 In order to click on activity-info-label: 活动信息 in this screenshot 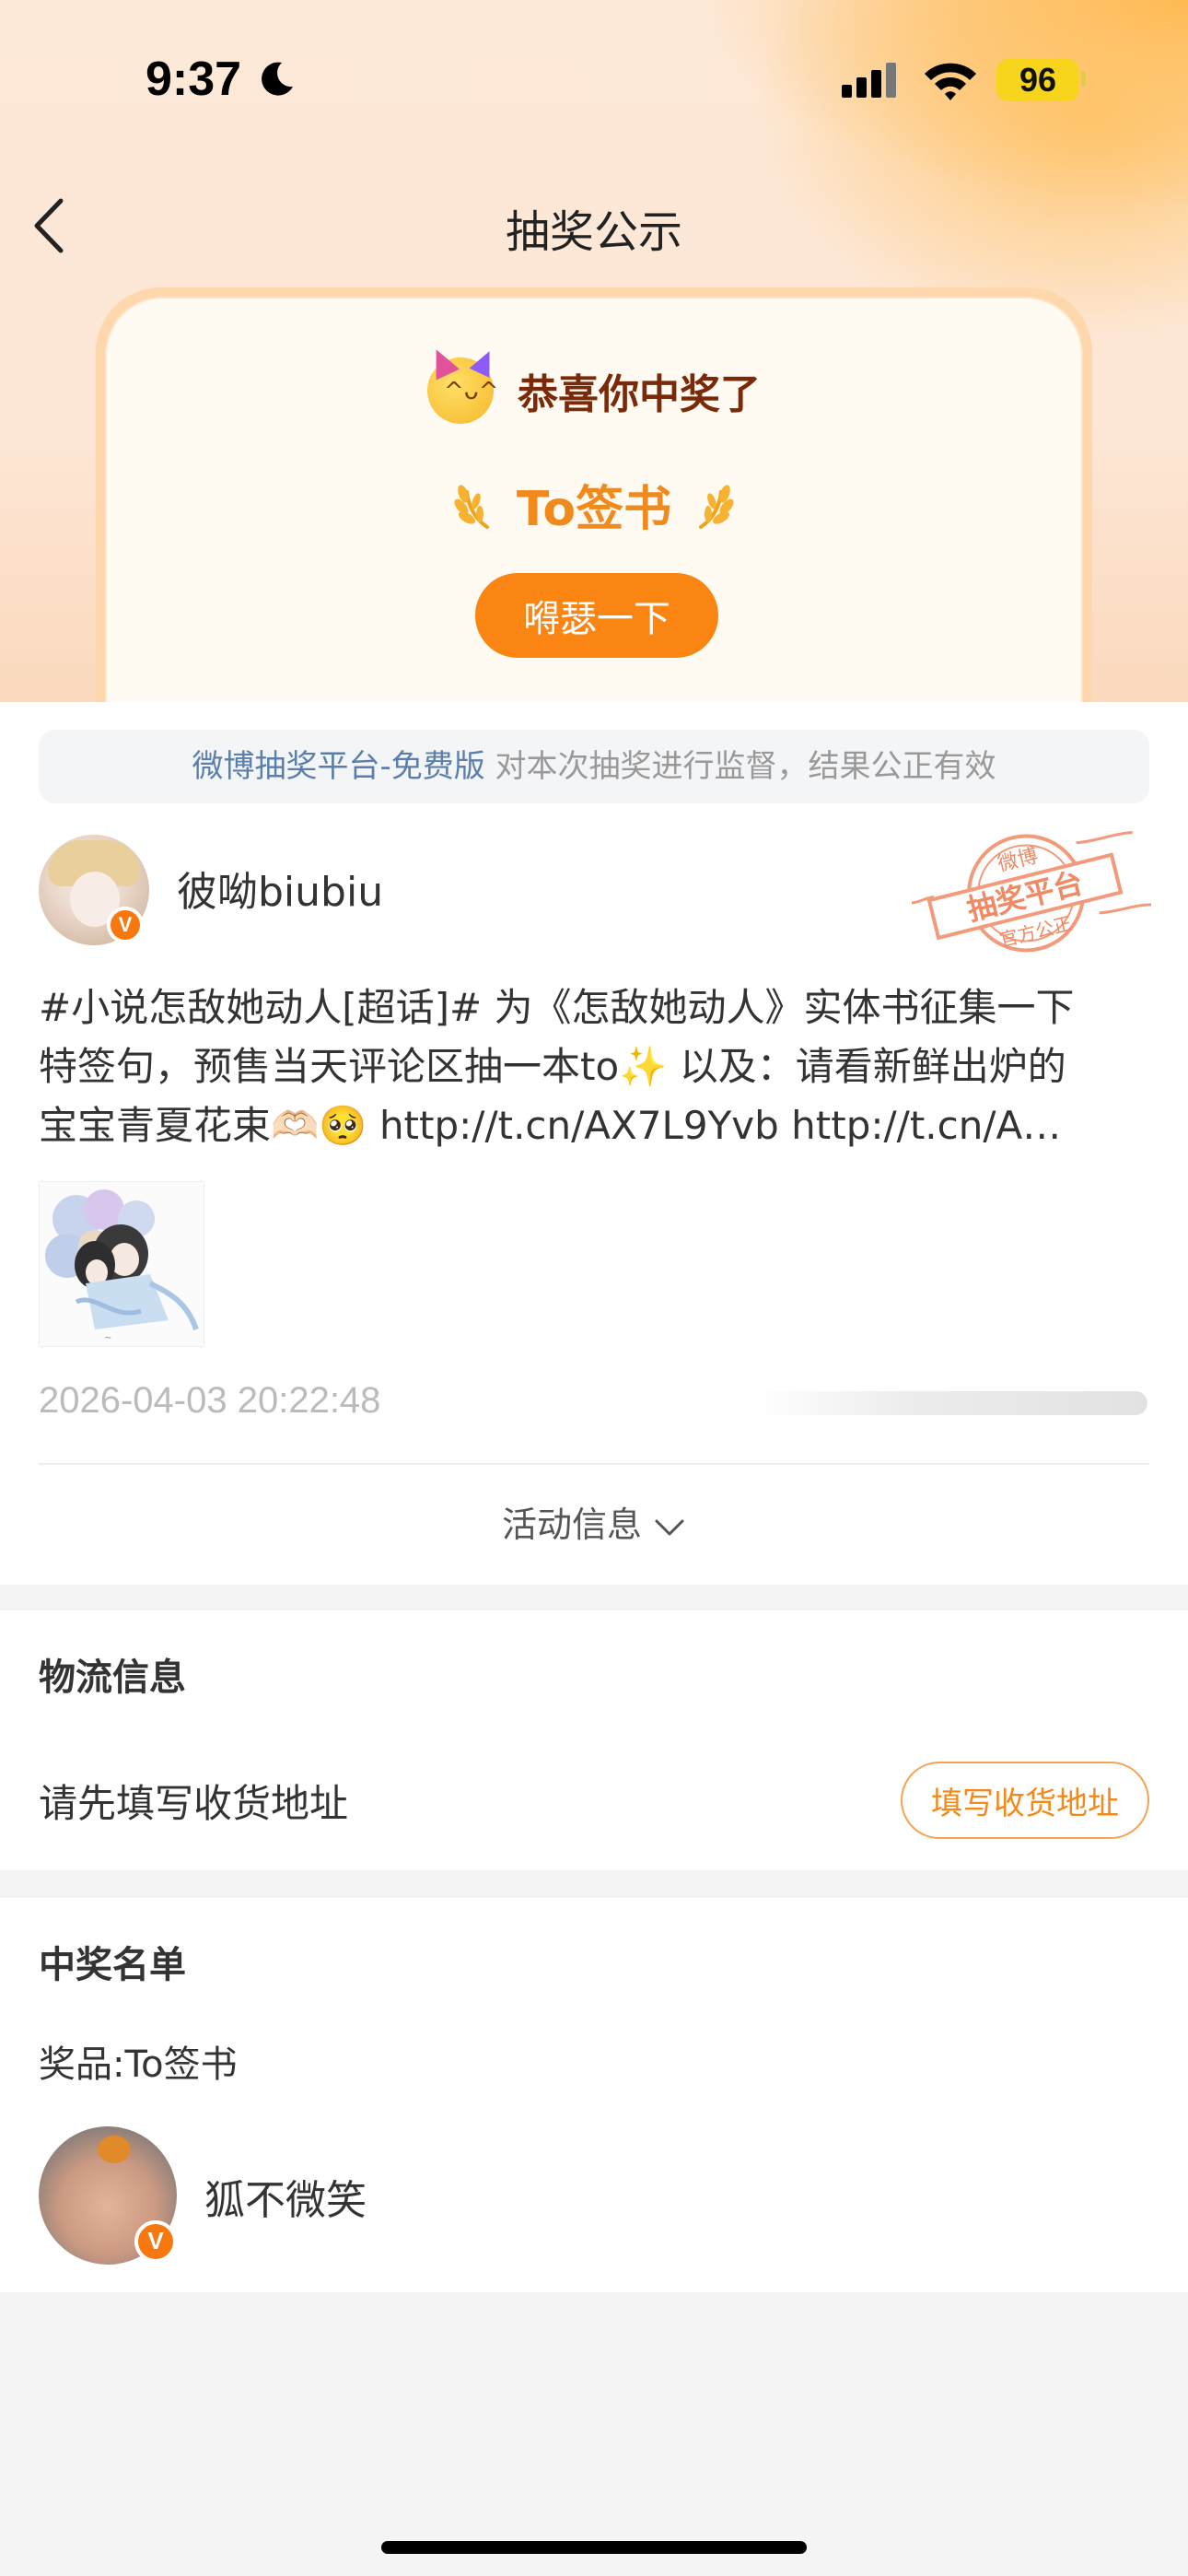, I will do `click(572, 1525)`.